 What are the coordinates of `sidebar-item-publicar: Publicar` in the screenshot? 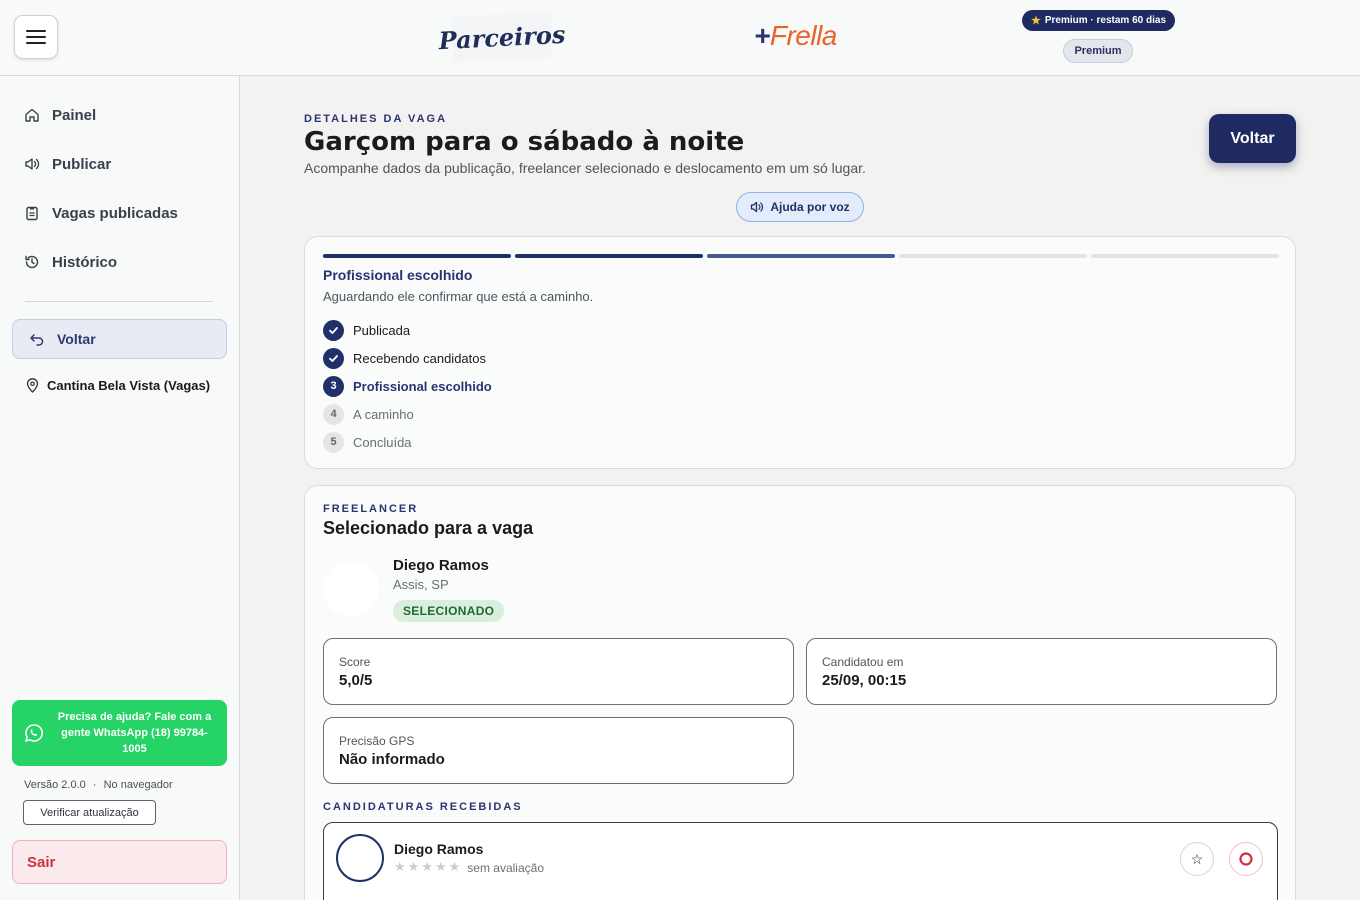 It's located at (67, 164).